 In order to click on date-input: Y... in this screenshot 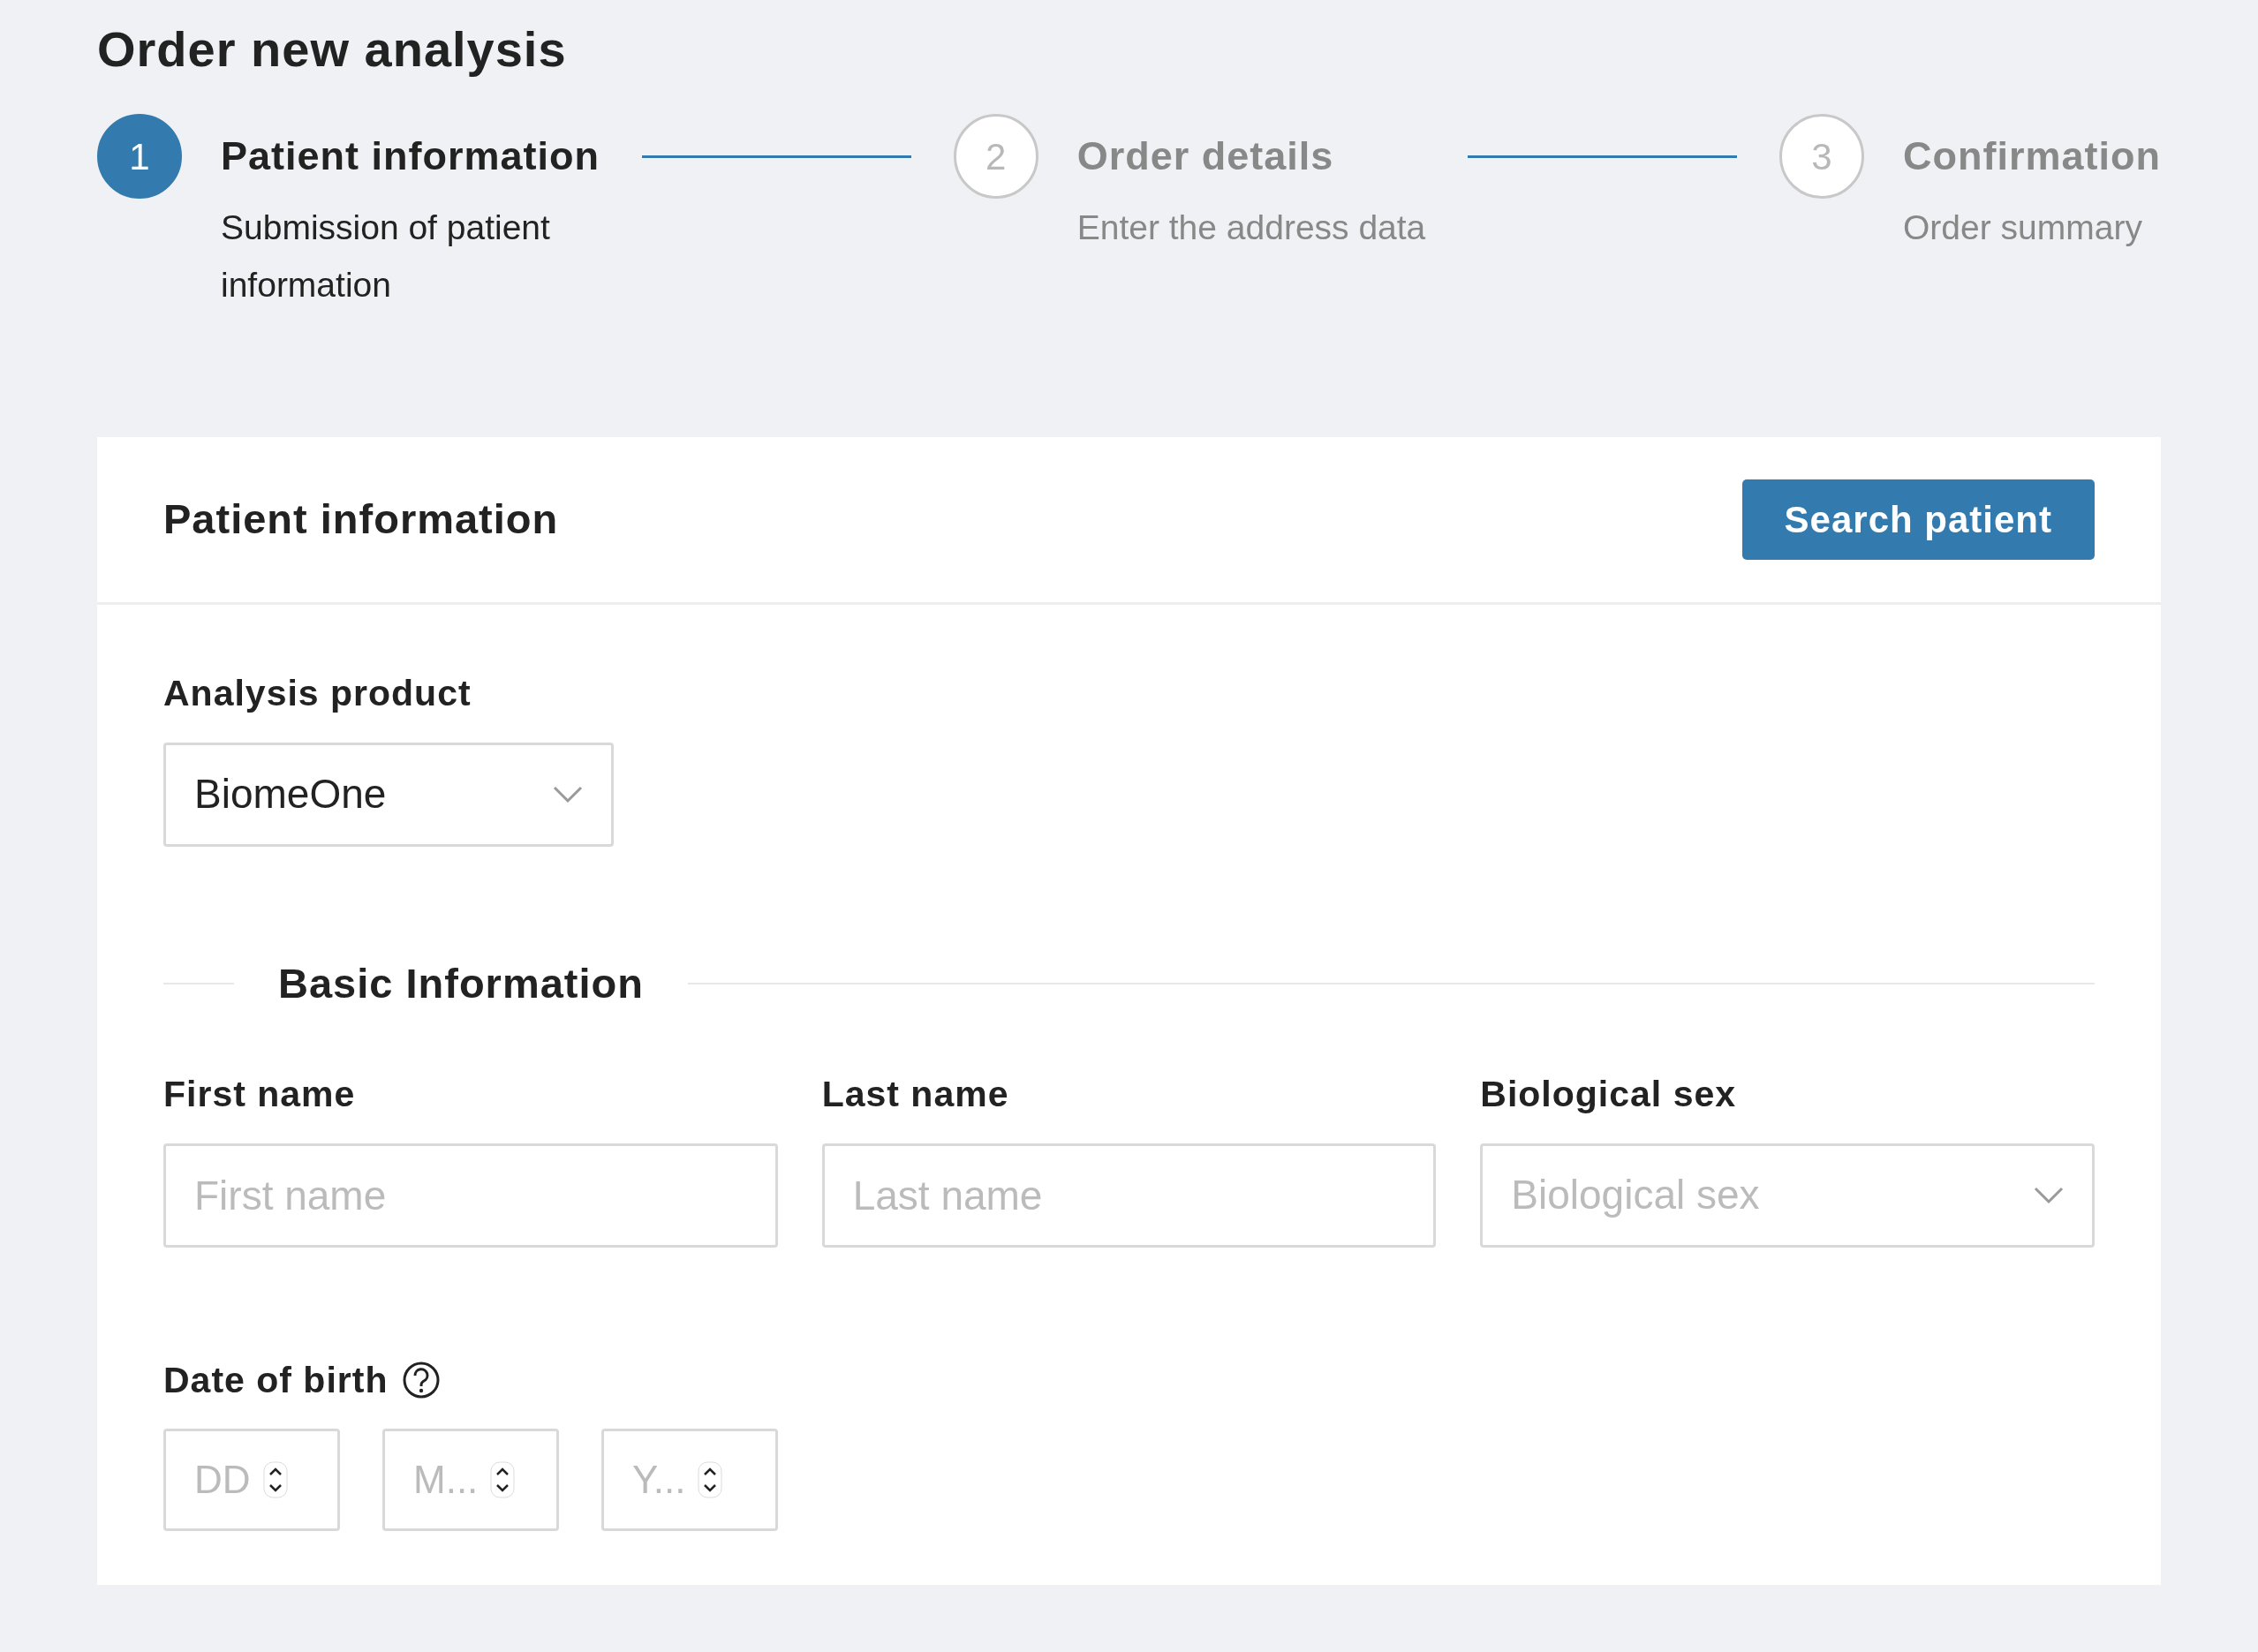, I will do `click(689, 1480)`.